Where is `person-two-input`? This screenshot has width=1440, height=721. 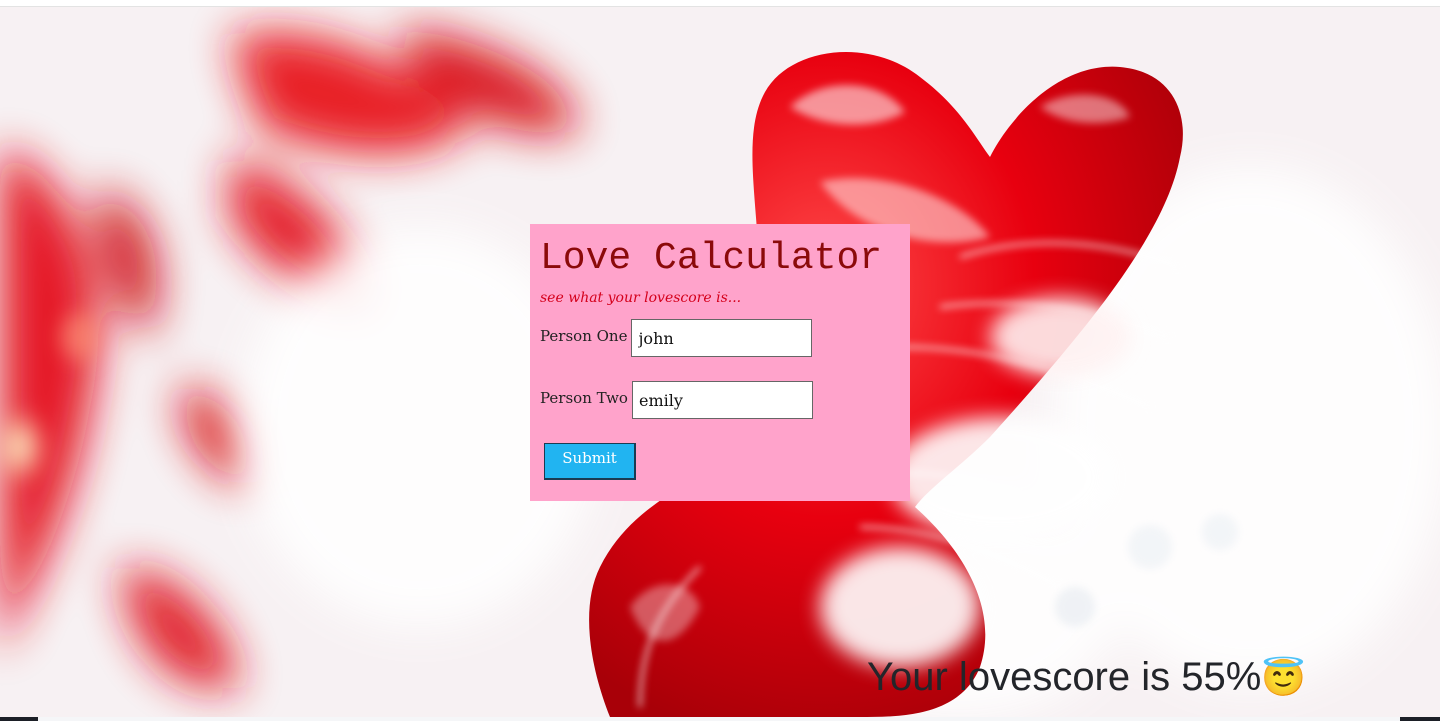 person-two-input is located at coordinates (722, 400).